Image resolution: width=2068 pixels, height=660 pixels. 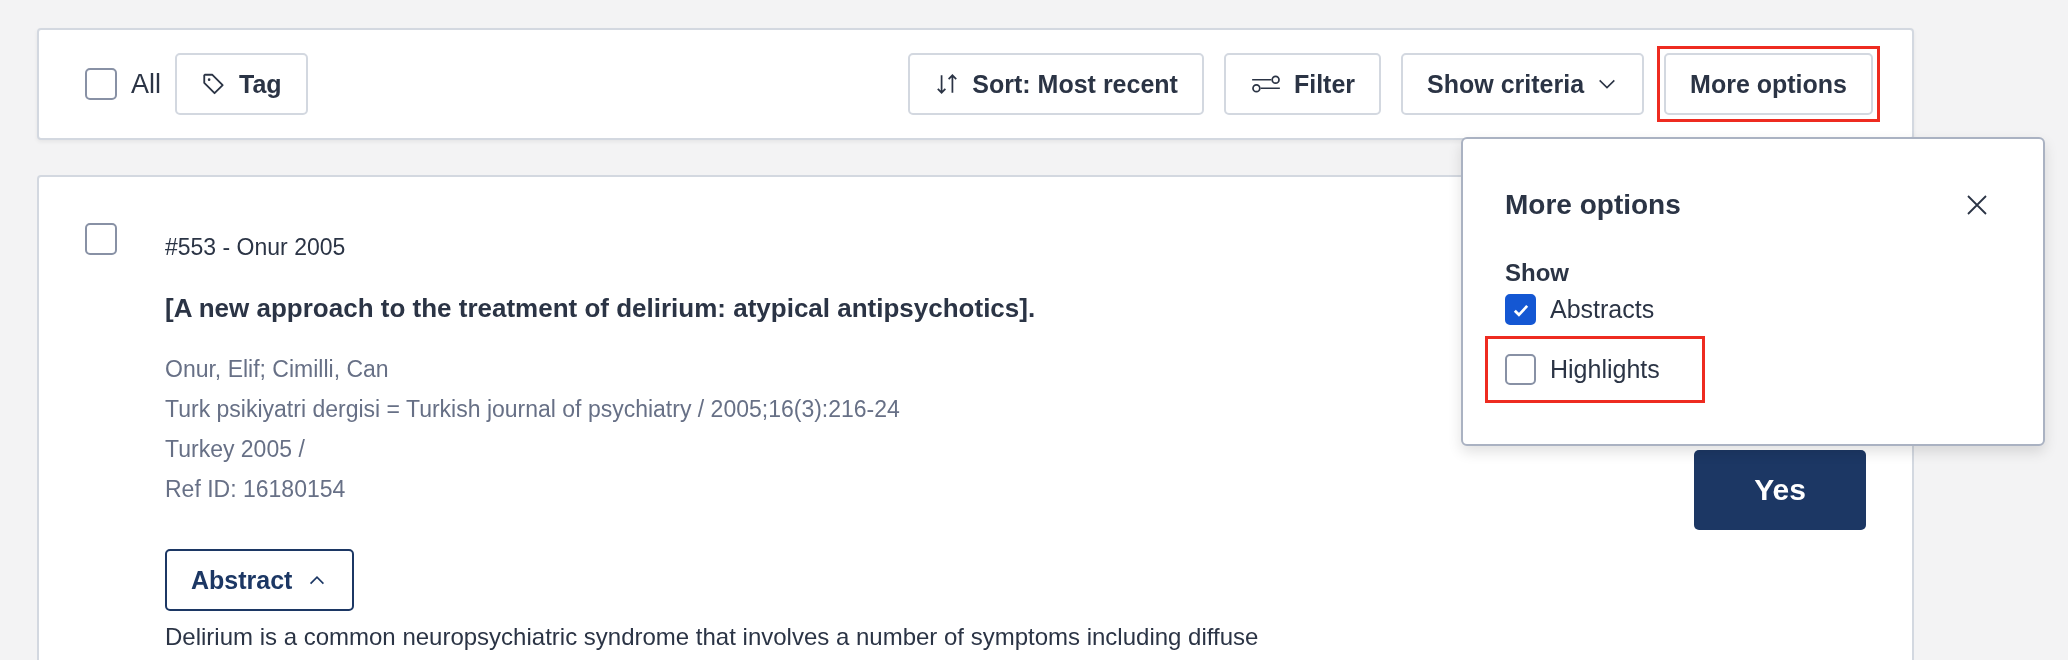 I want to click on abstract-text: Delirium is a common neuropsychiatric syndrome that involves a number of symptoms including diffuse, so click(x=712, y=637).